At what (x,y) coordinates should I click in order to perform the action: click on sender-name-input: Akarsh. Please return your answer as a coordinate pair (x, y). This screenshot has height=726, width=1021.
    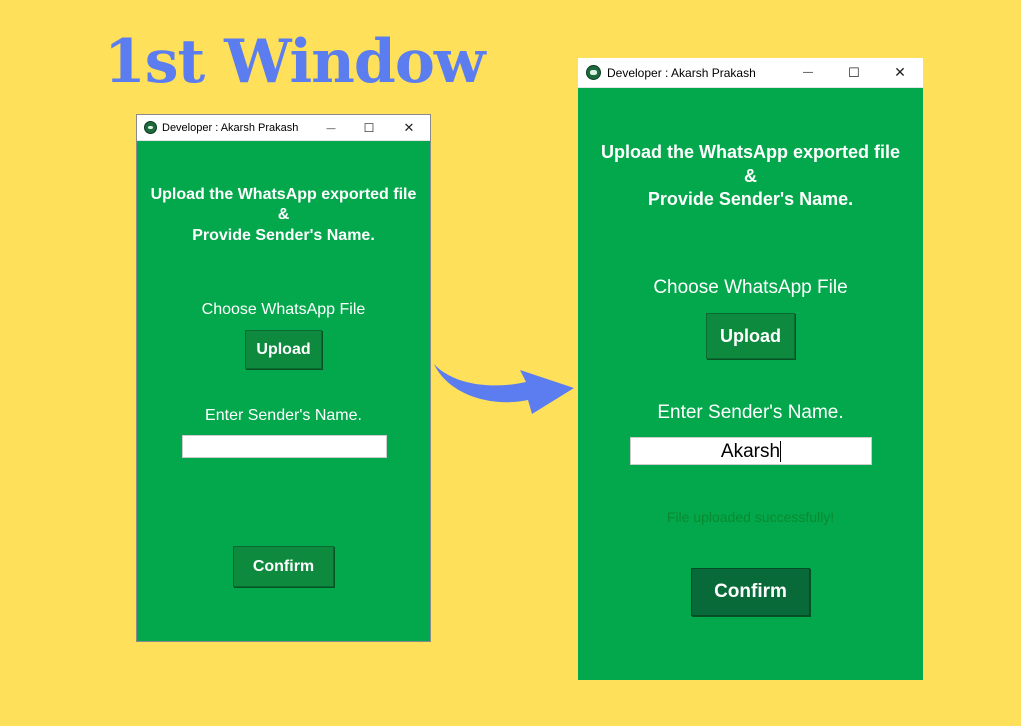
    Looking at the image, I should click on (751, 451).